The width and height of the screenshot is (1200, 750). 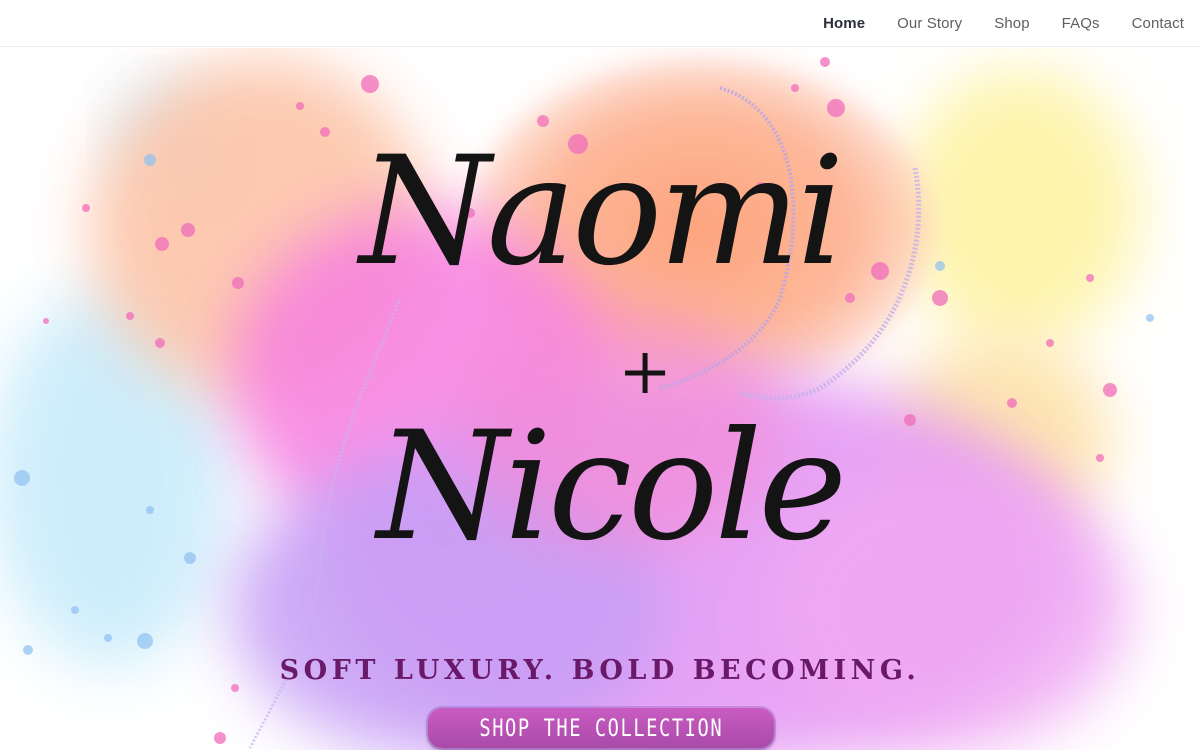 What do you see at coordinates (598, 212) in the screenshot?
I see `logo-line1: Naomi` at bounding box center [598, 212].